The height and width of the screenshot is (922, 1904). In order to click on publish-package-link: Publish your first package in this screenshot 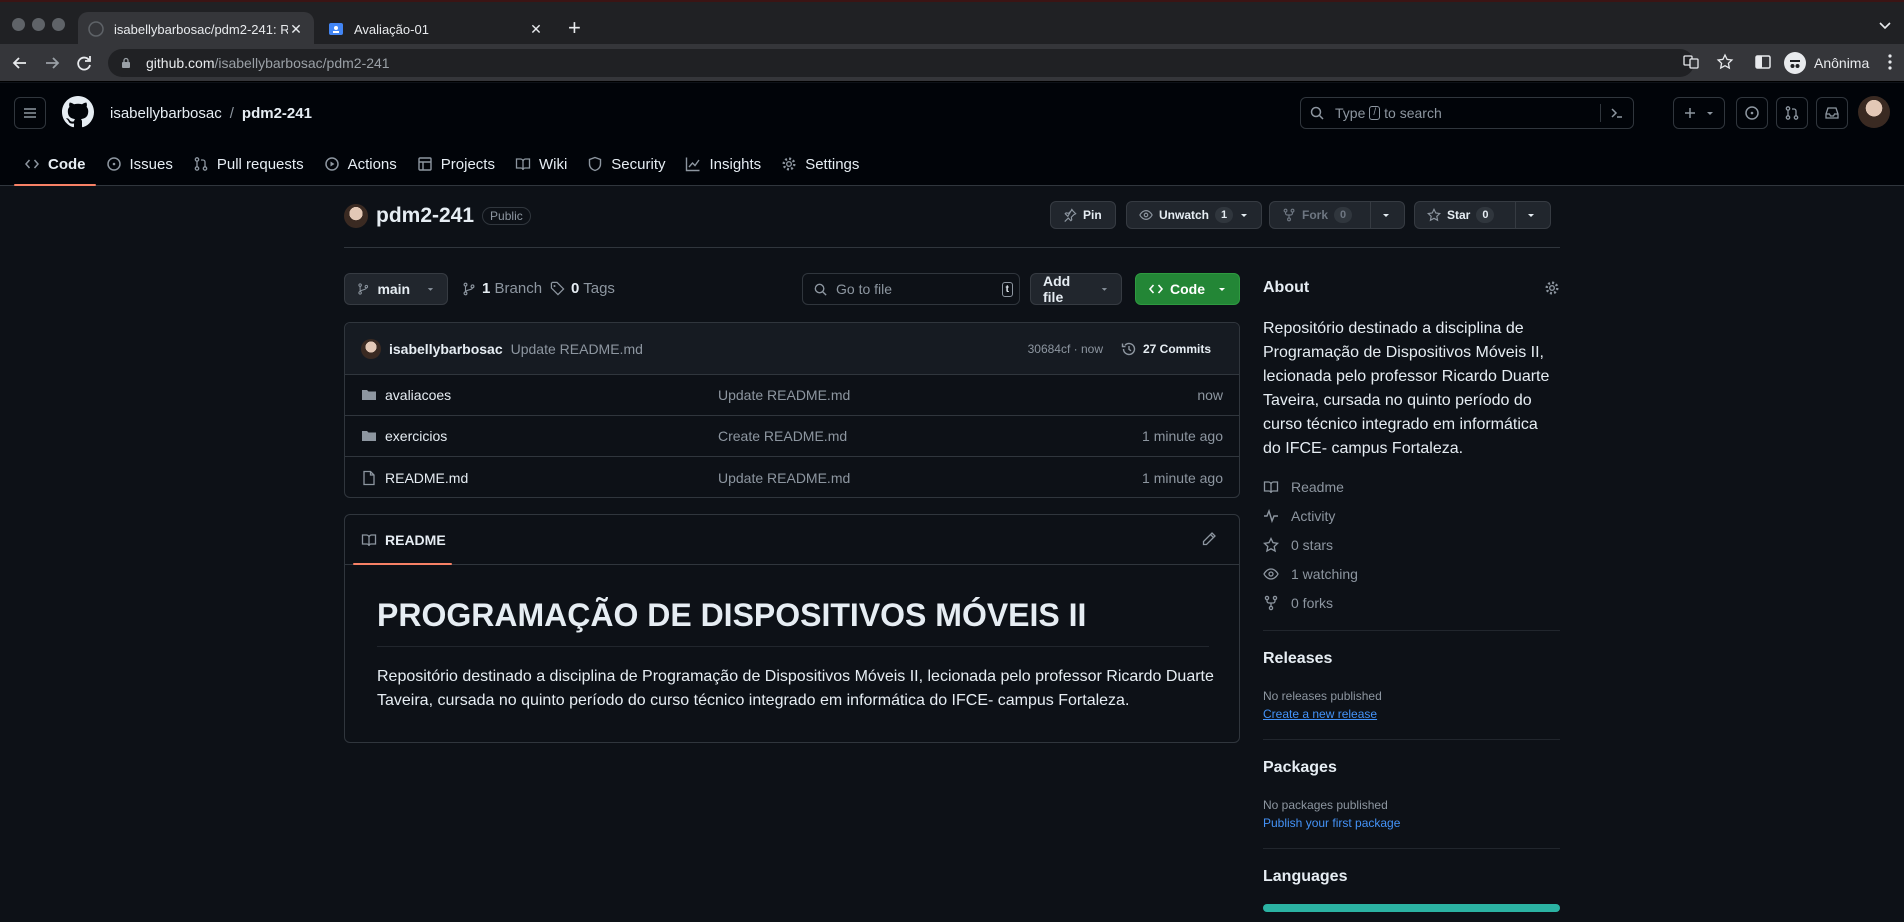, I will do `click(1331, 823)`.